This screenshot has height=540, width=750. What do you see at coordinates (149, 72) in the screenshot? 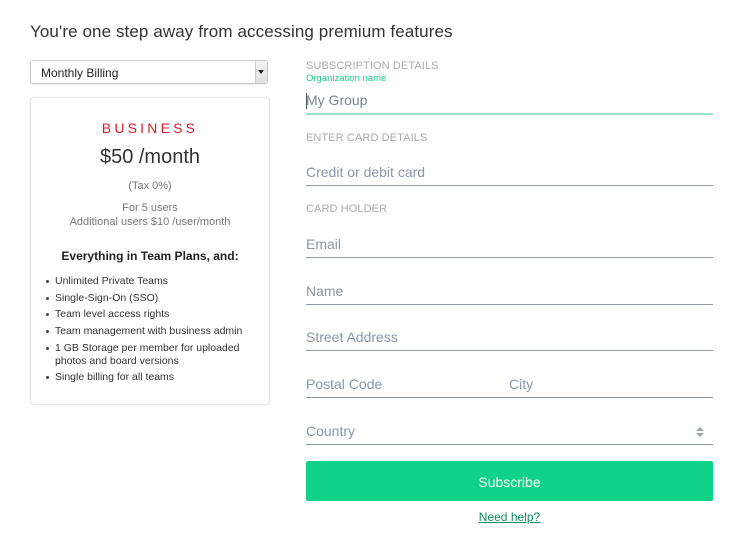
I see `billing-period-select: Monthly Billing` at bounding box center [149, 72].